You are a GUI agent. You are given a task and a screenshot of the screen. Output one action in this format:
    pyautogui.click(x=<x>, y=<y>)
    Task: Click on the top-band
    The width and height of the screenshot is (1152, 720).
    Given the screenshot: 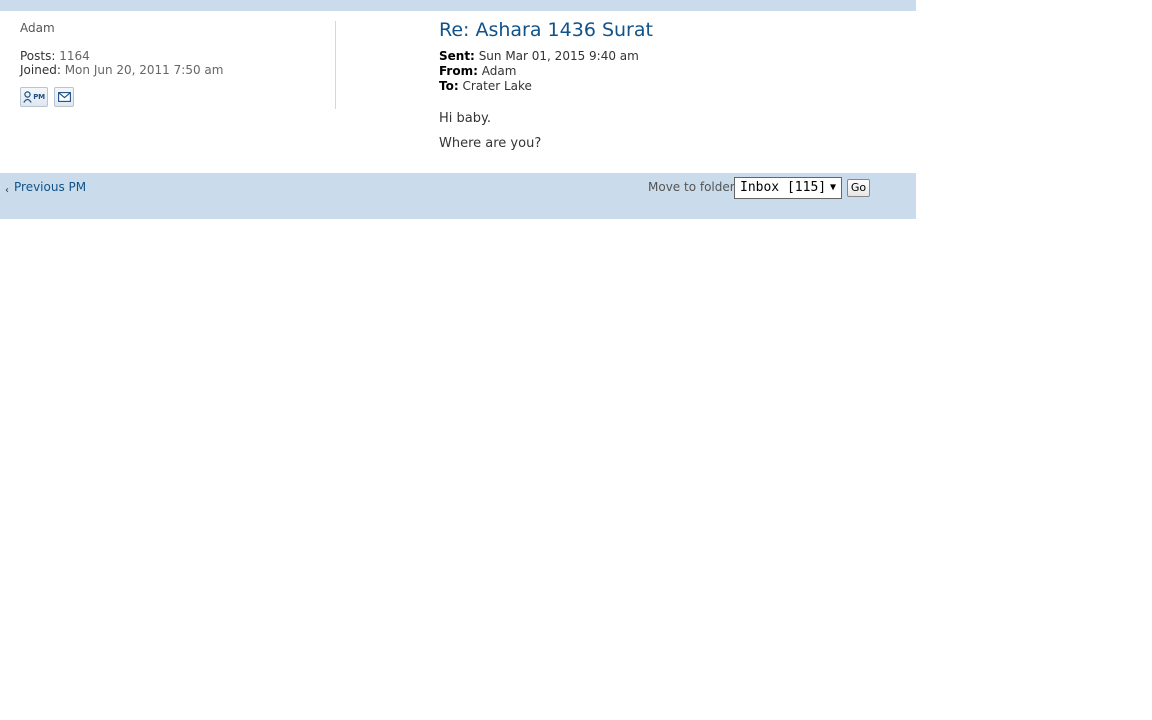 What is the action you would take?
    pyautogui.click(x=458, y=5)
    